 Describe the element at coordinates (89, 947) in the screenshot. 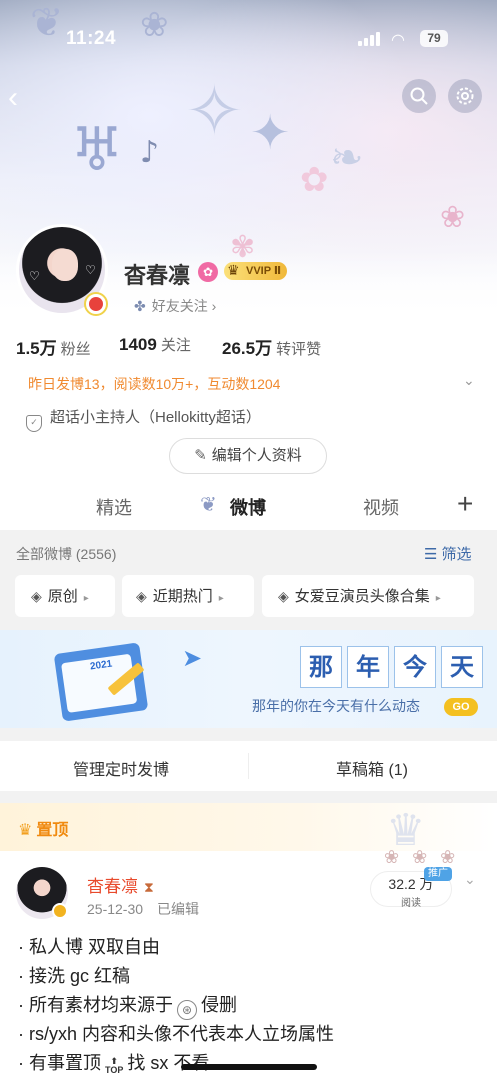

I see `post-line: · 私人博 双取自由` at that location.